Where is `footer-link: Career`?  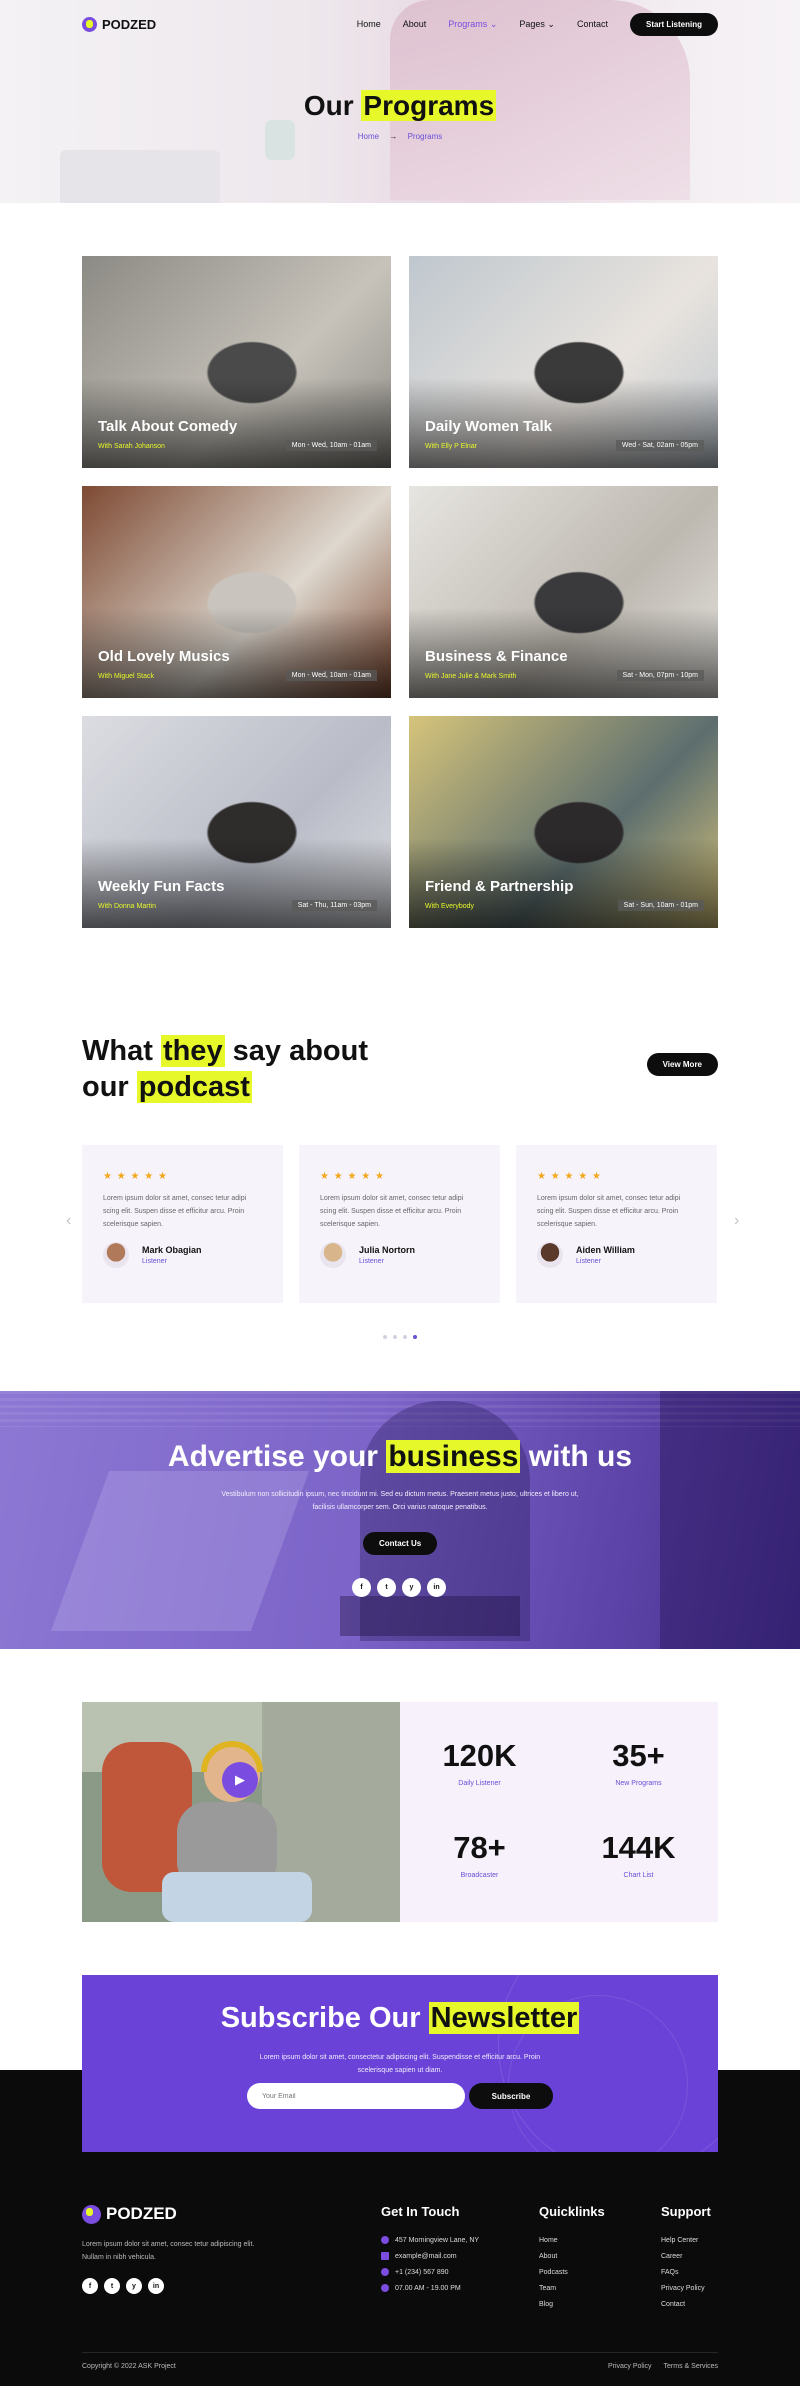
footer-link: Career is located at coordinates (686, 2256).